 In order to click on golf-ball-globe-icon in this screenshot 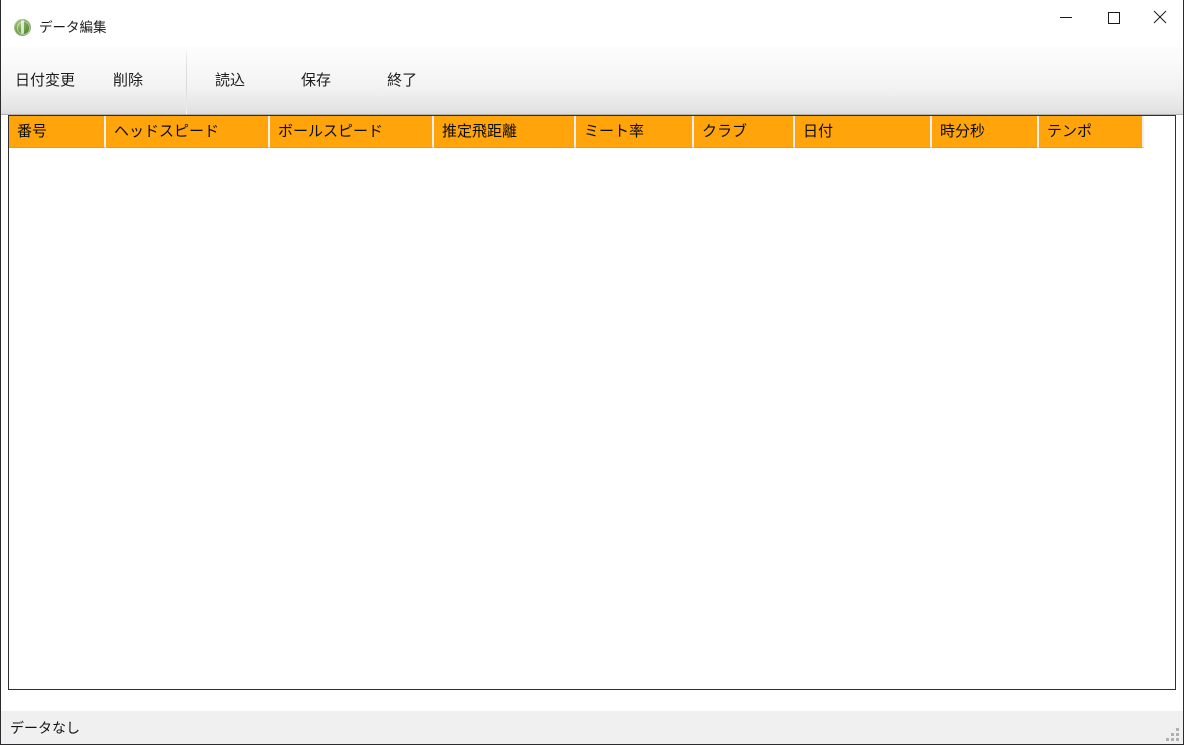, I will do `click(22, 27)`.